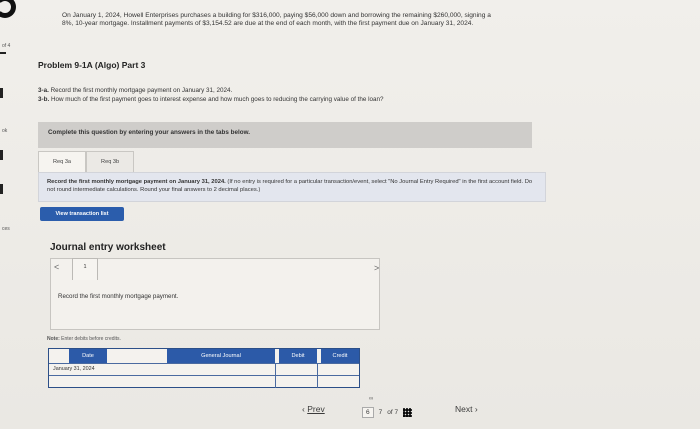 Image resolution: width=700 pixels, height=429 pixels. What do you see at coordinates (43, 90) in the screenshot?
I see `requirement-label: 3-a.` at bounding box center [43, 90].